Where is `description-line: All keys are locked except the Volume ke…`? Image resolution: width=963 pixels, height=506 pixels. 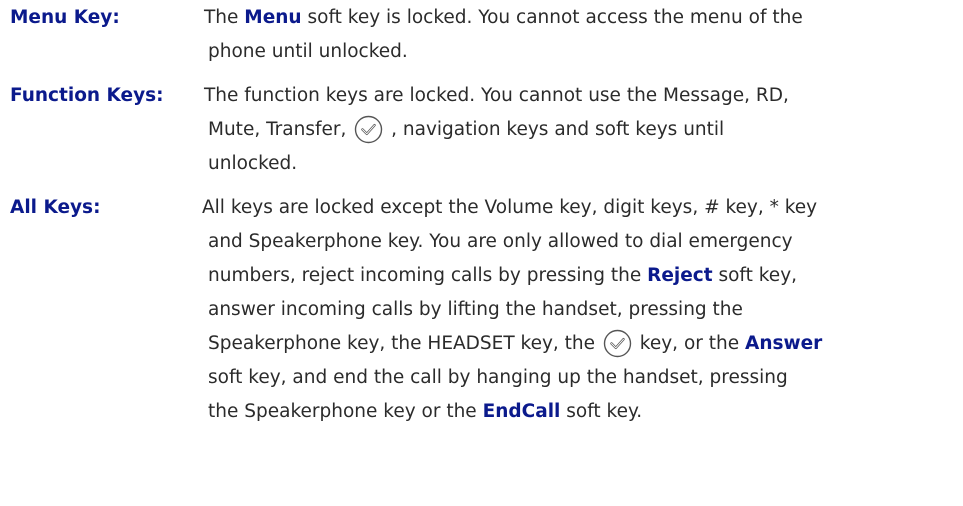
description-line: All keys are locked except the Volume ke… is located at coordinates (510, 207).